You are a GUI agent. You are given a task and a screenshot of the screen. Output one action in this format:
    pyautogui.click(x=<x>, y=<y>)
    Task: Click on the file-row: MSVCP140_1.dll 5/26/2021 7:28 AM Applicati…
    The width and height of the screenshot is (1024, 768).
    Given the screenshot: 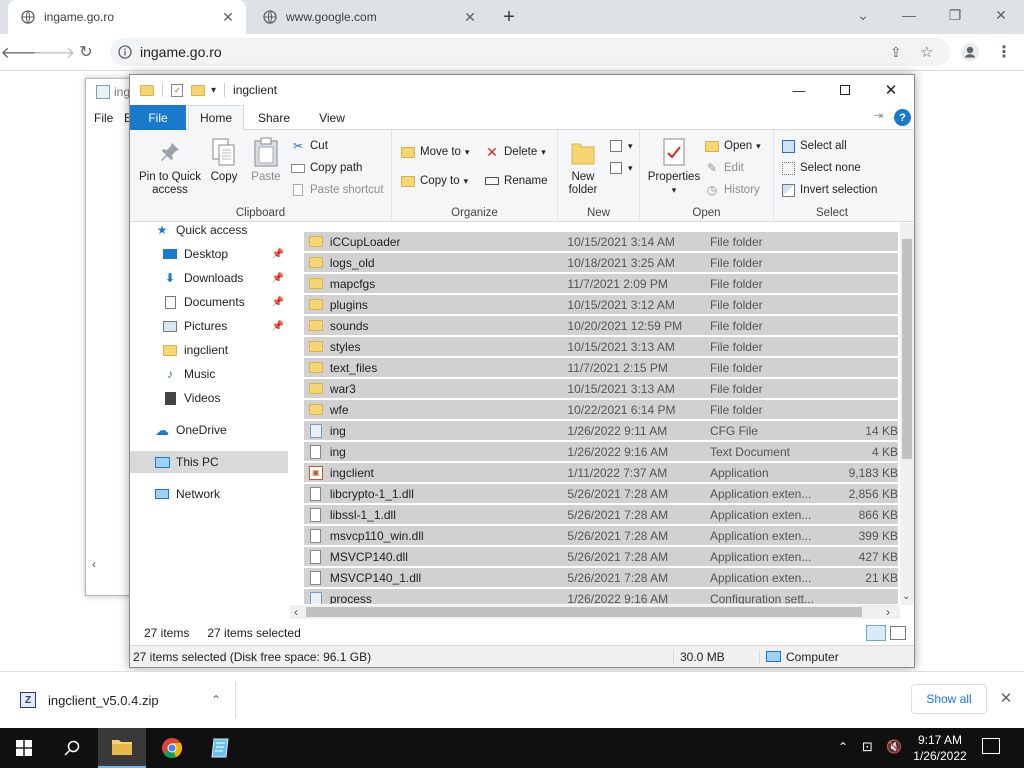 What is the action you would take?
    pyautogui.click(x=601, y=578)
    